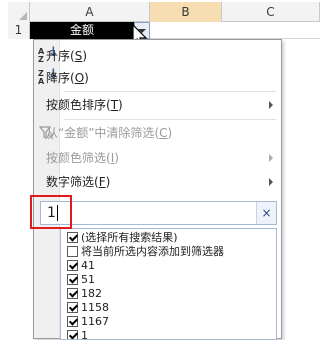 This screenshot has height=340, width=328. Describe the element at coordinates (51, 213) in the screenshot. I see `search-input: 1` at that location.